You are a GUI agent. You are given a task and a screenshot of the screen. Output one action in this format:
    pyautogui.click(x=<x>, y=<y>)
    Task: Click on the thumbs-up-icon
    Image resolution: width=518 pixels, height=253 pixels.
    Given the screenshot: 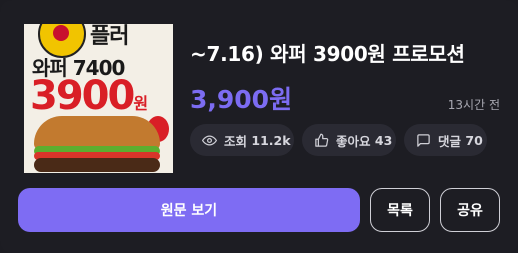 What is the action you would take?
    pyautogui.click(x=322, y=140)
    